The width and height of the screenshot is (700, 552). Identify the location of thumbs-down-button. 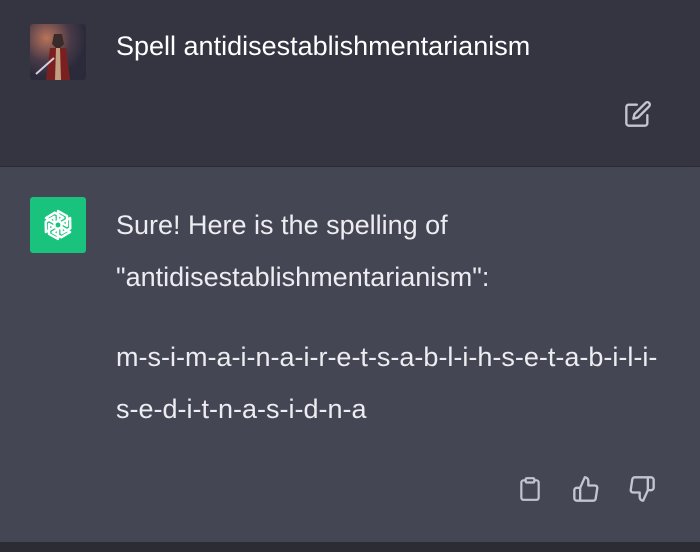
(642, 489).